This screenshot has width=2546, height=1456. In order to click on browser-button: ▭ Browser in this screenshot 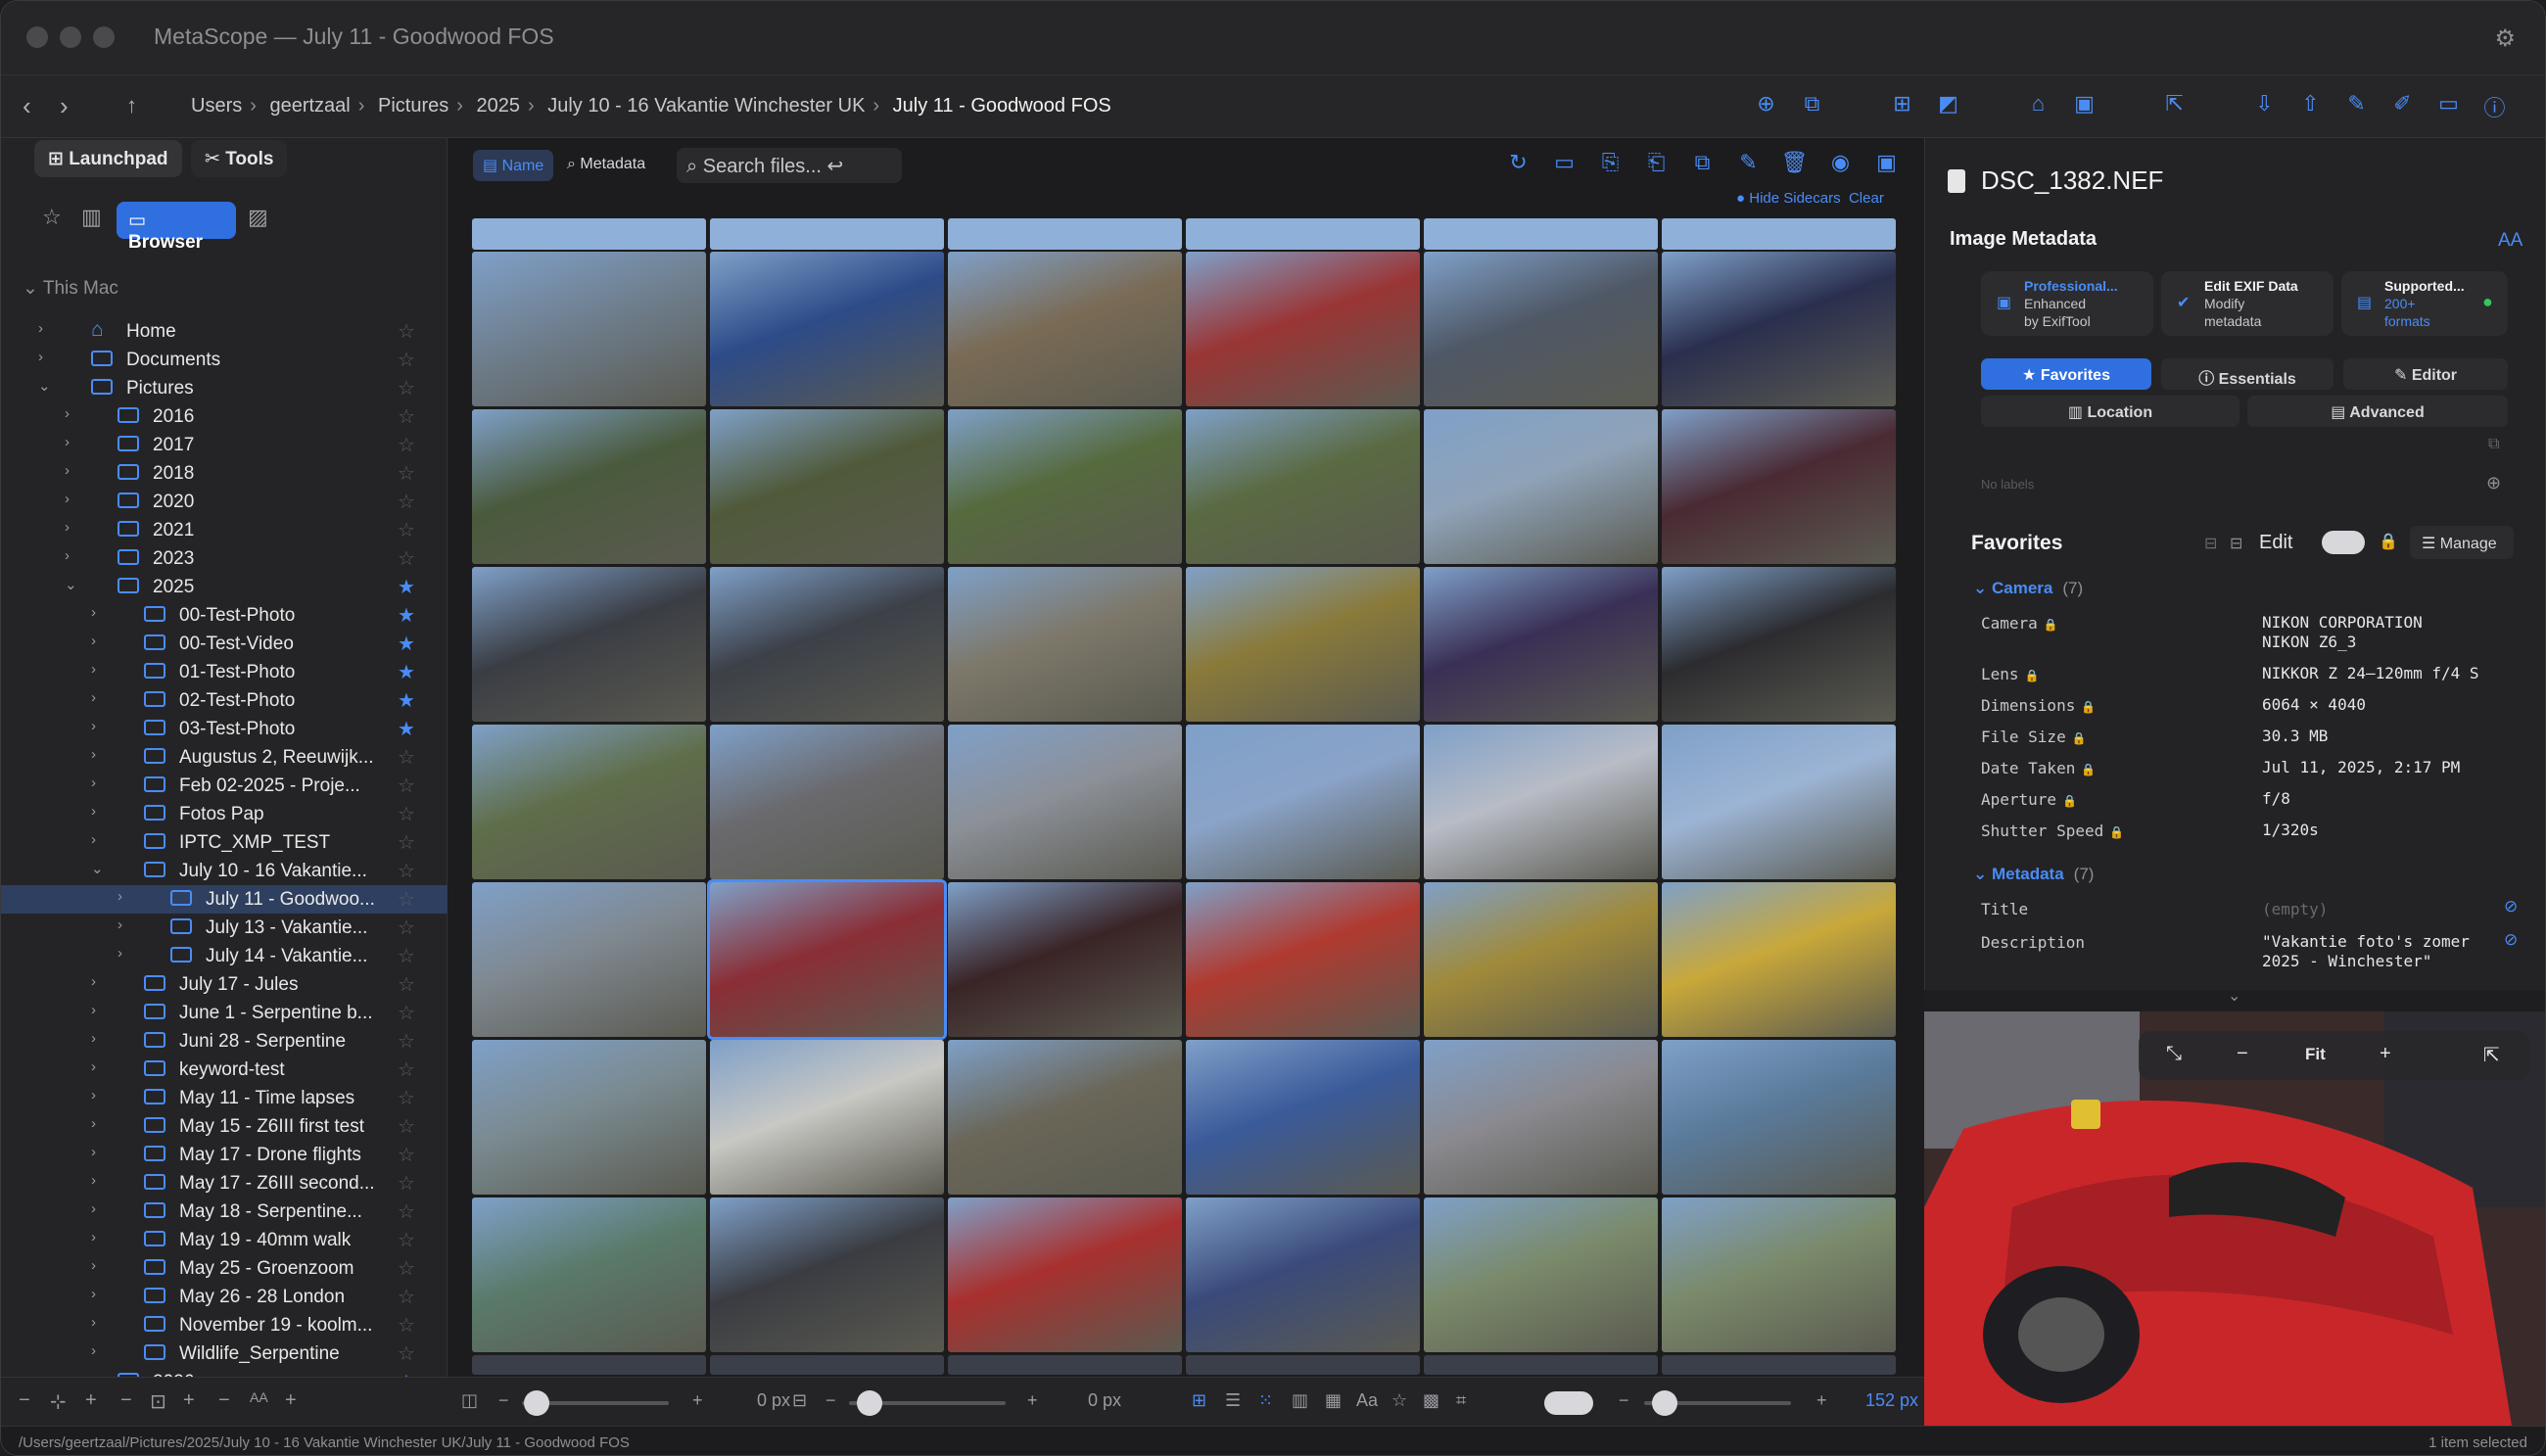, I will do `click(176, 227)`.